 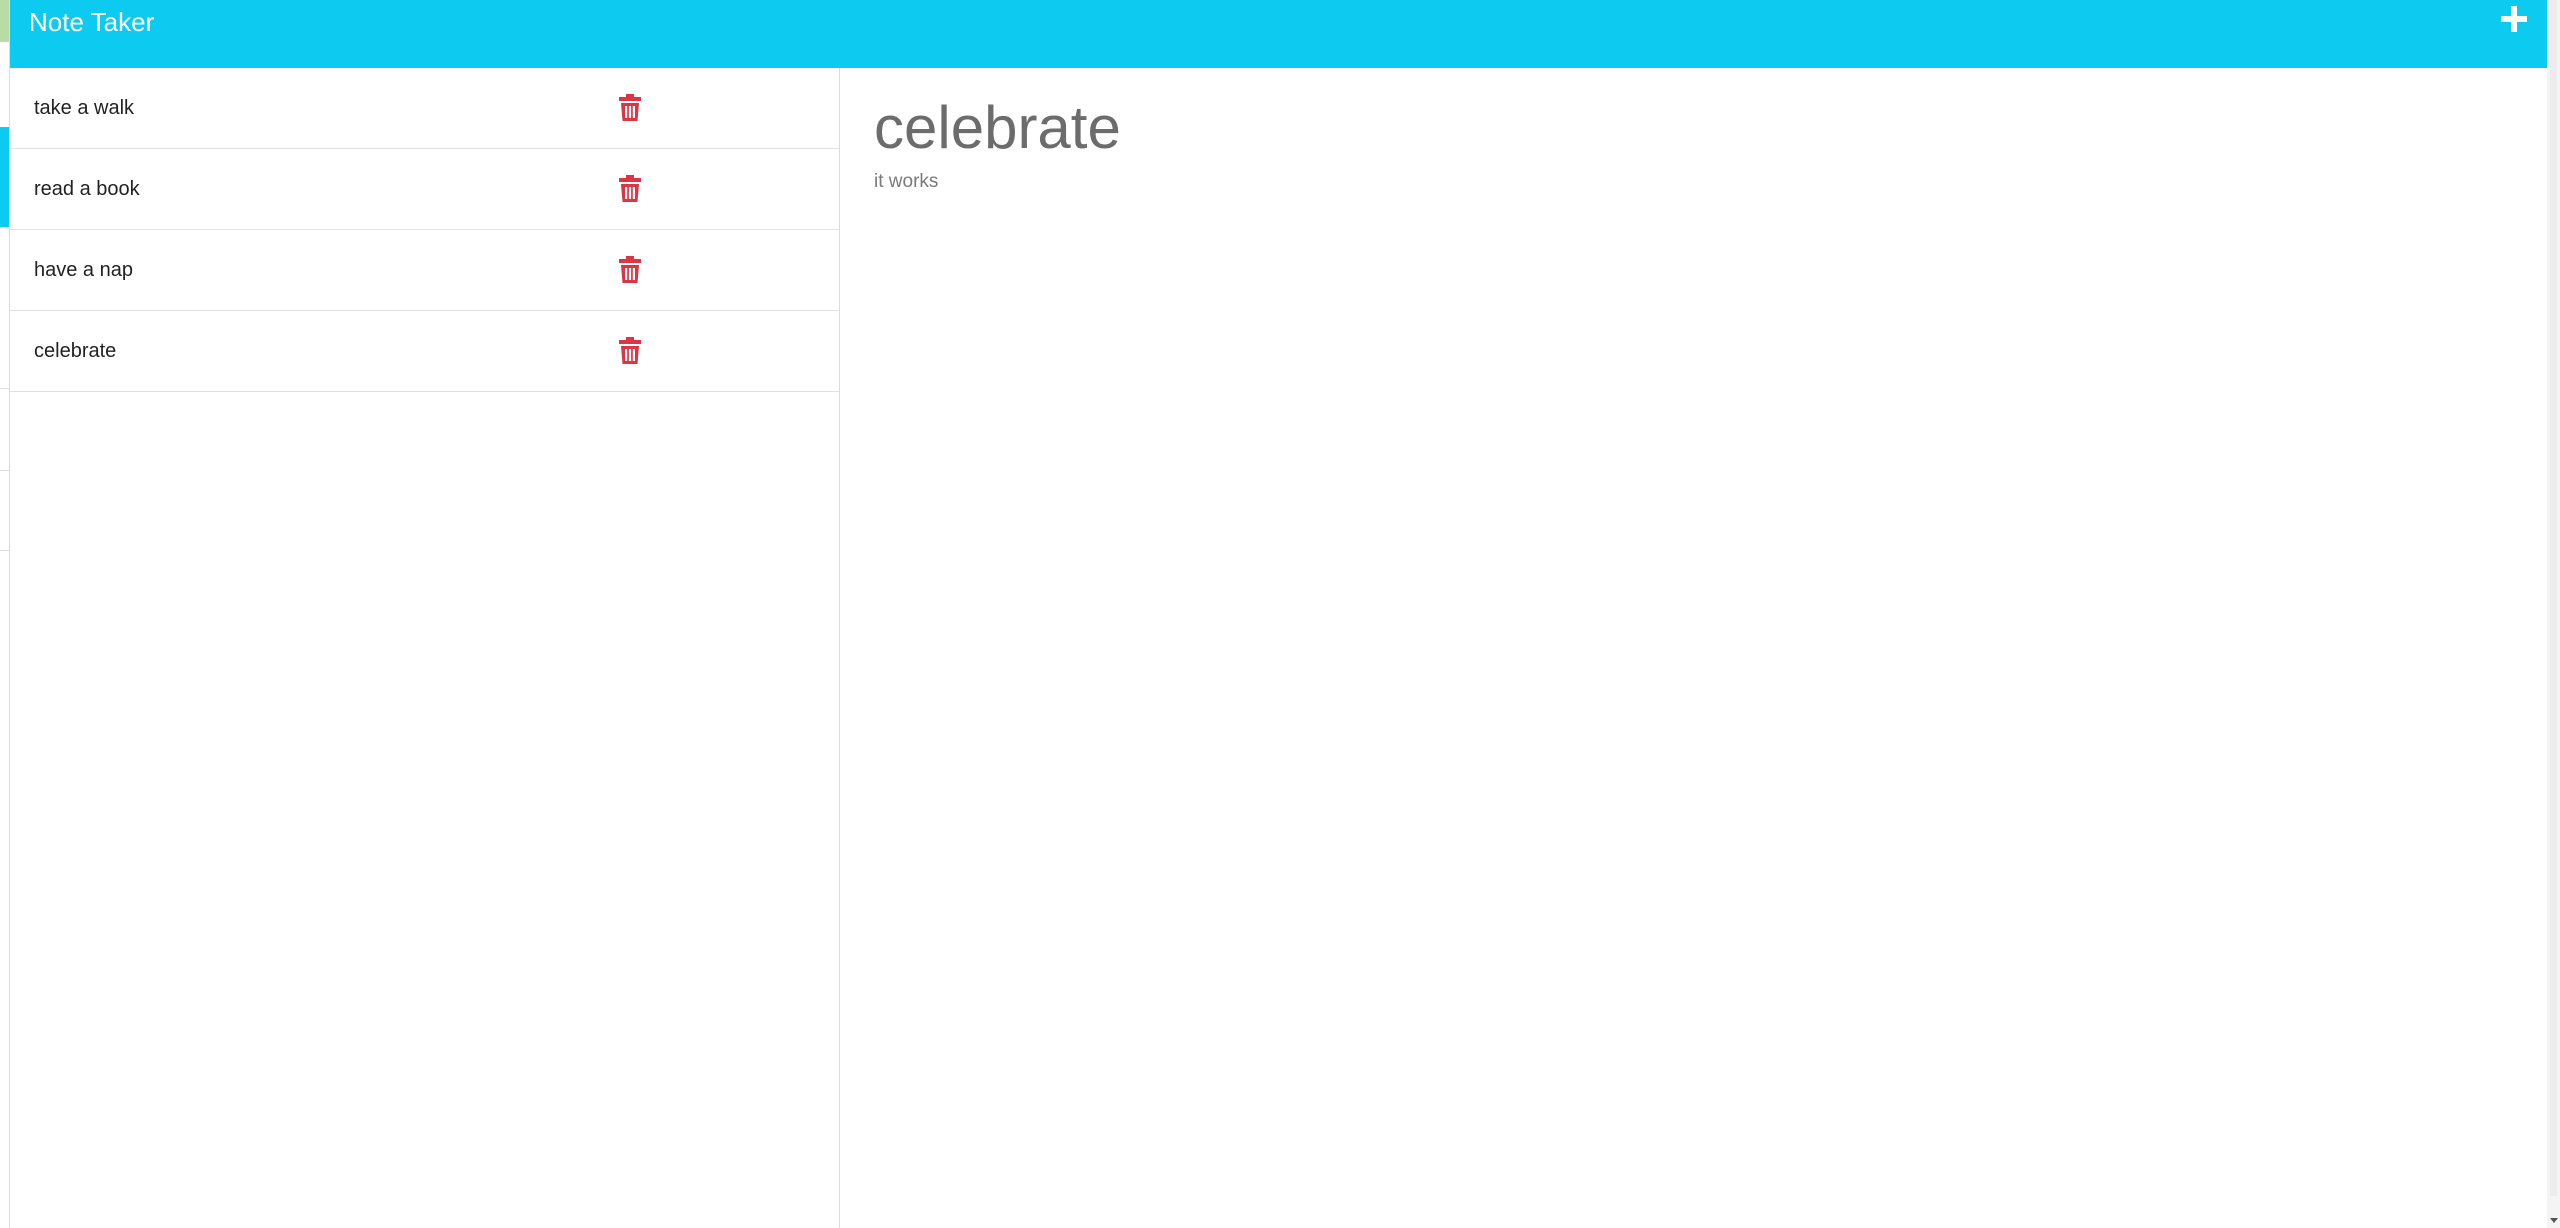 I want to click on list-item: have a nap, so click(x=424, y=270).